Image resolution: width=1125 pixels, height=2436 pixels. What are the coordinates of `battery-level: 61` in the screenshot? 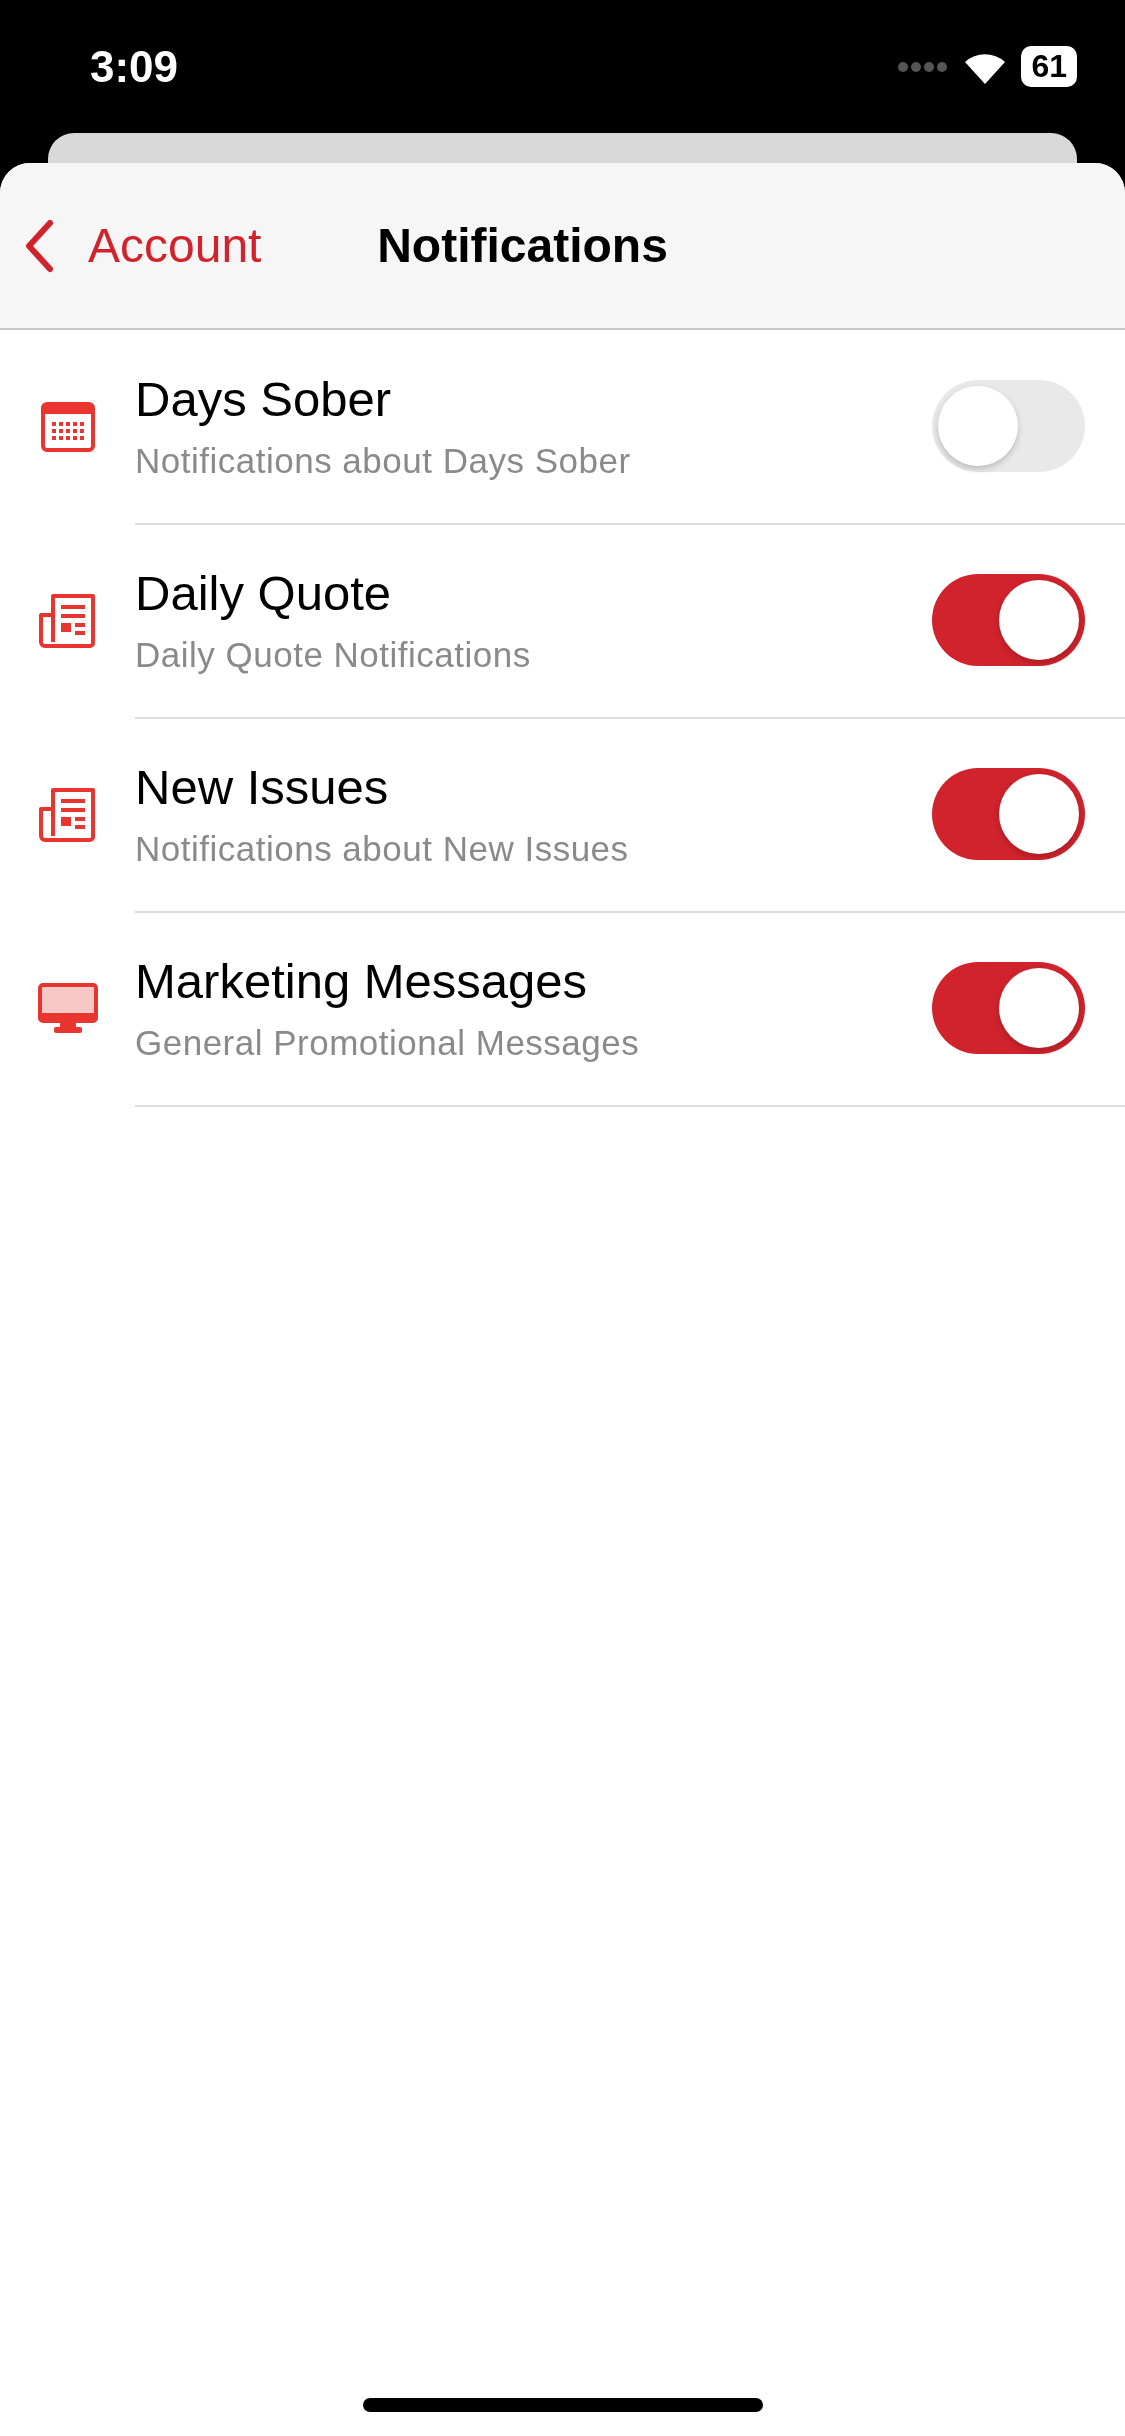 It's located at (1049, 66).